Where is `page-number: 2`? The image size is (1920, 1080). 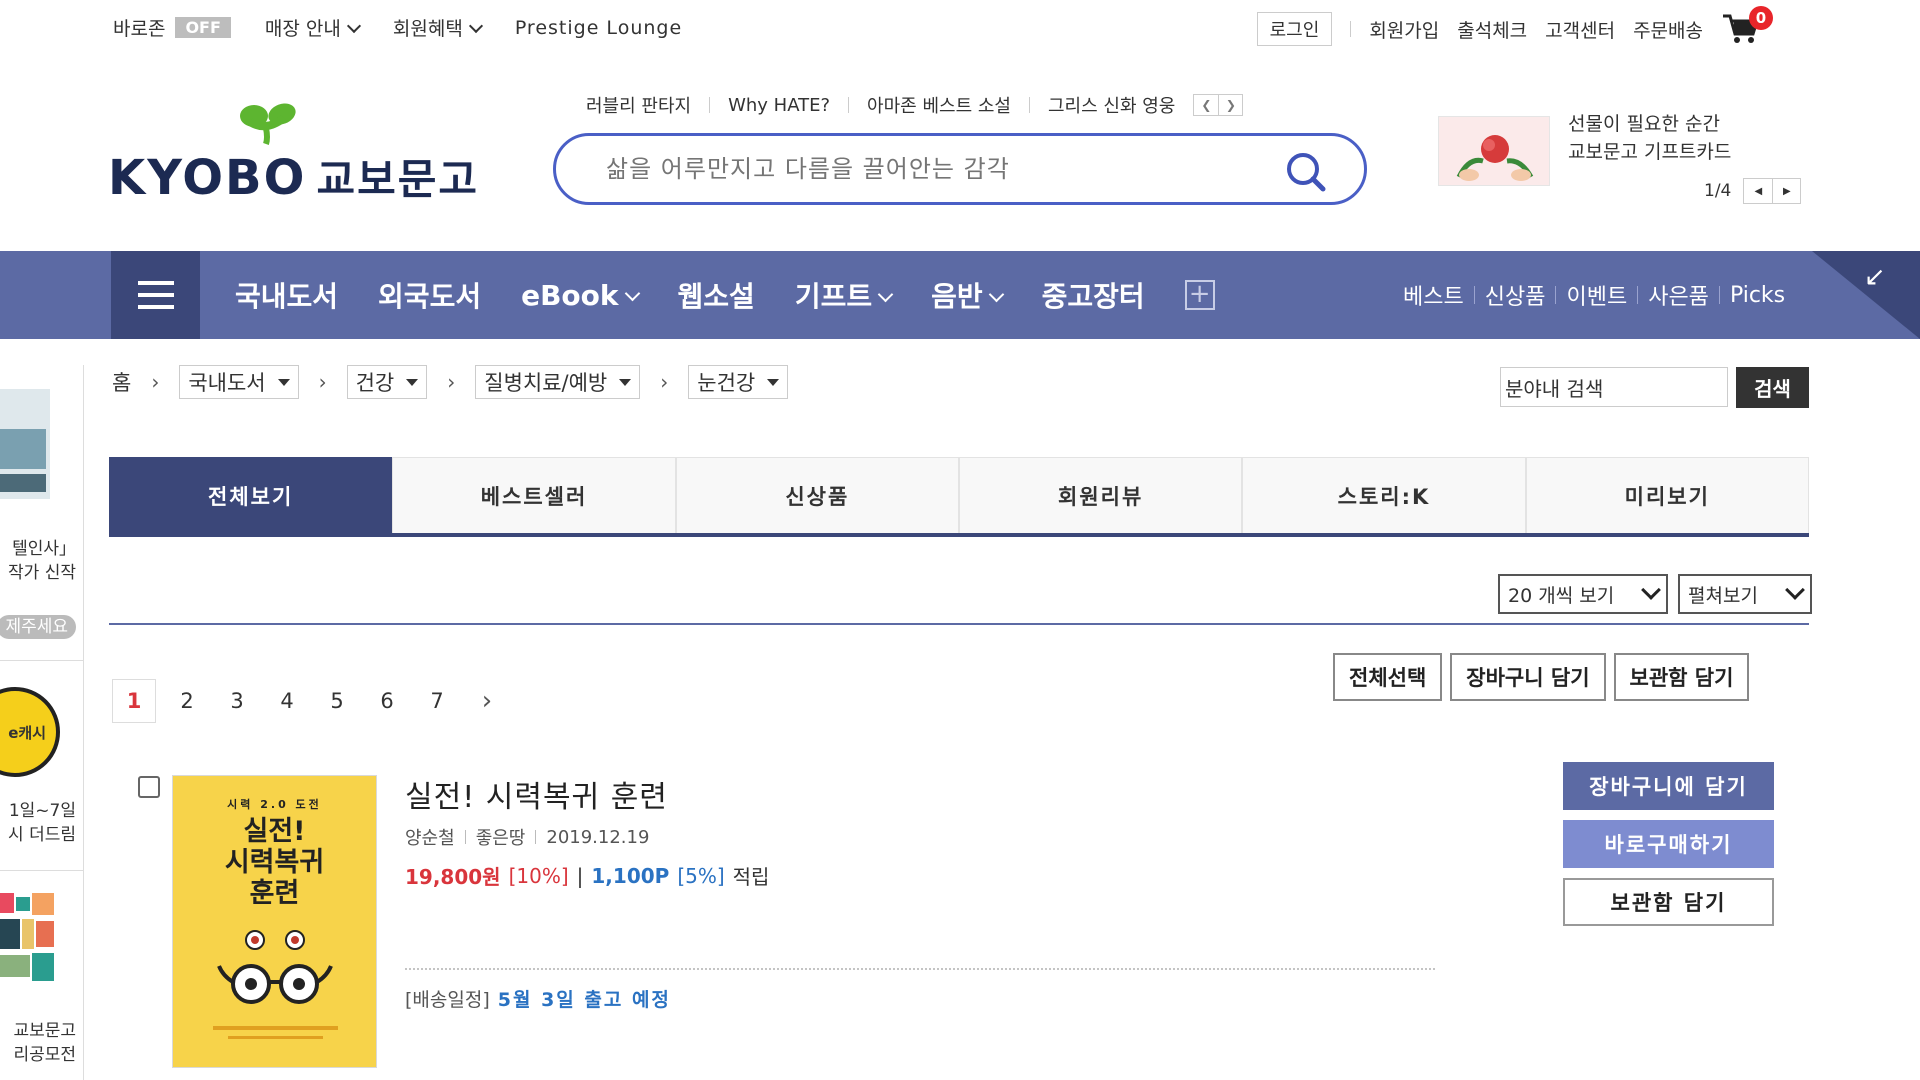 page-number: 2 is located at coordinates (187, 701).